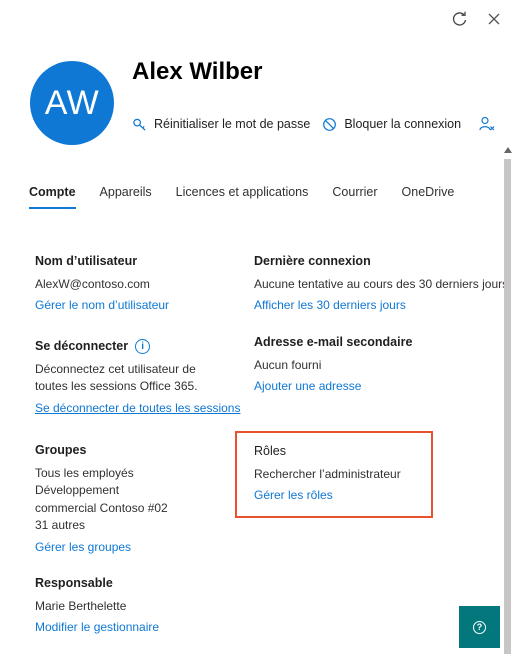  I want to click on block-icon, so click(330, 124).